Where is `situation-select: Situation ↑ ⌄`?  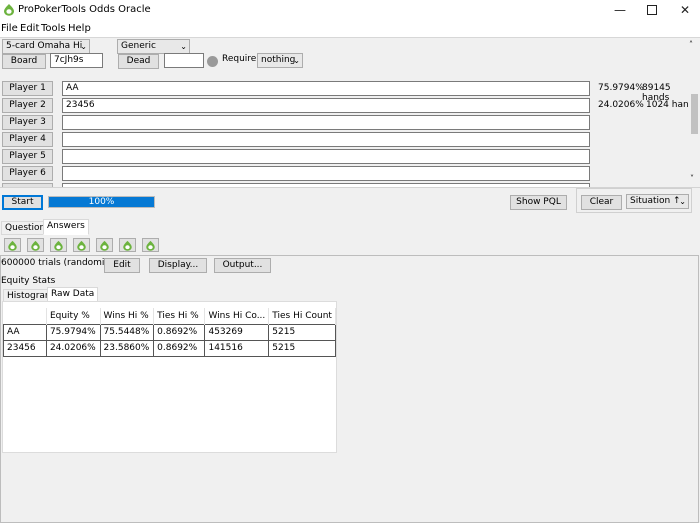
situation-select: Situation ↑ ⌄ is located at coordinates (657, 201).